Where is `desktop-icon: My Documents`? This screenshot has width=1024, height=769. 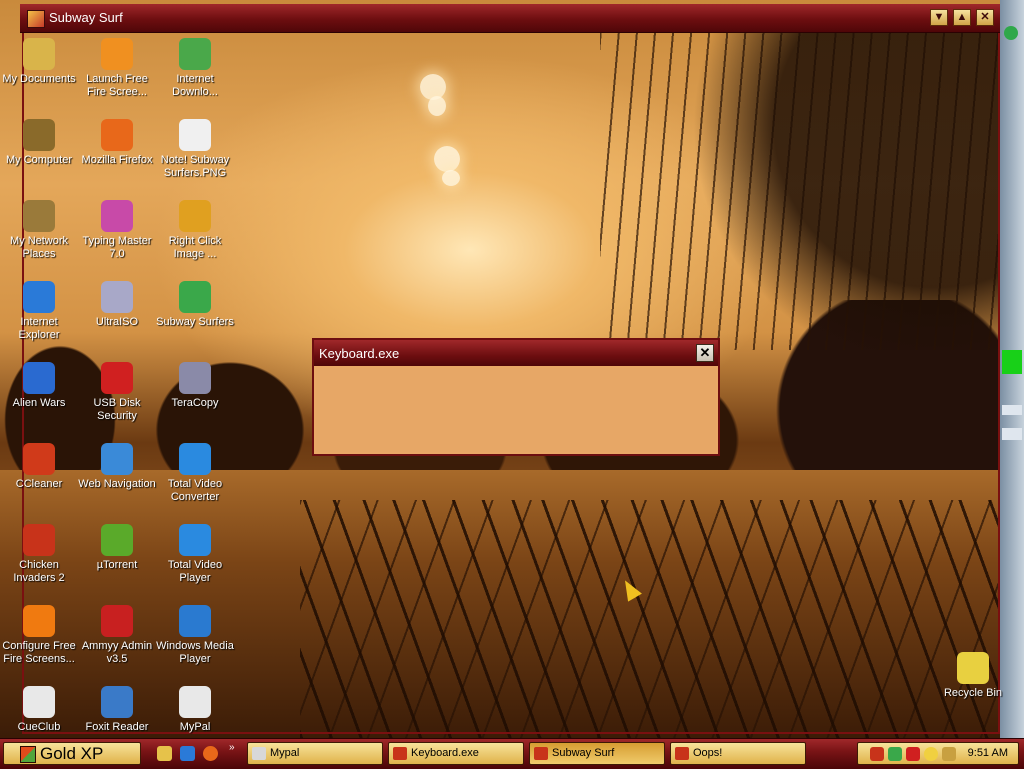
desktop-icon: My Documents is located at coordinates (39, 62).